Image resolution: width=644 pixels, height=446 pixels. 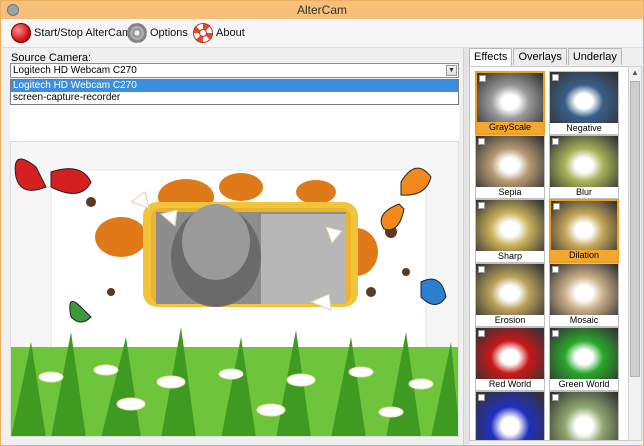 What do you see at coordinates (491, 57) in the screenshot?
I see `tab-effects: Effects` at bounding box center [491, 57].